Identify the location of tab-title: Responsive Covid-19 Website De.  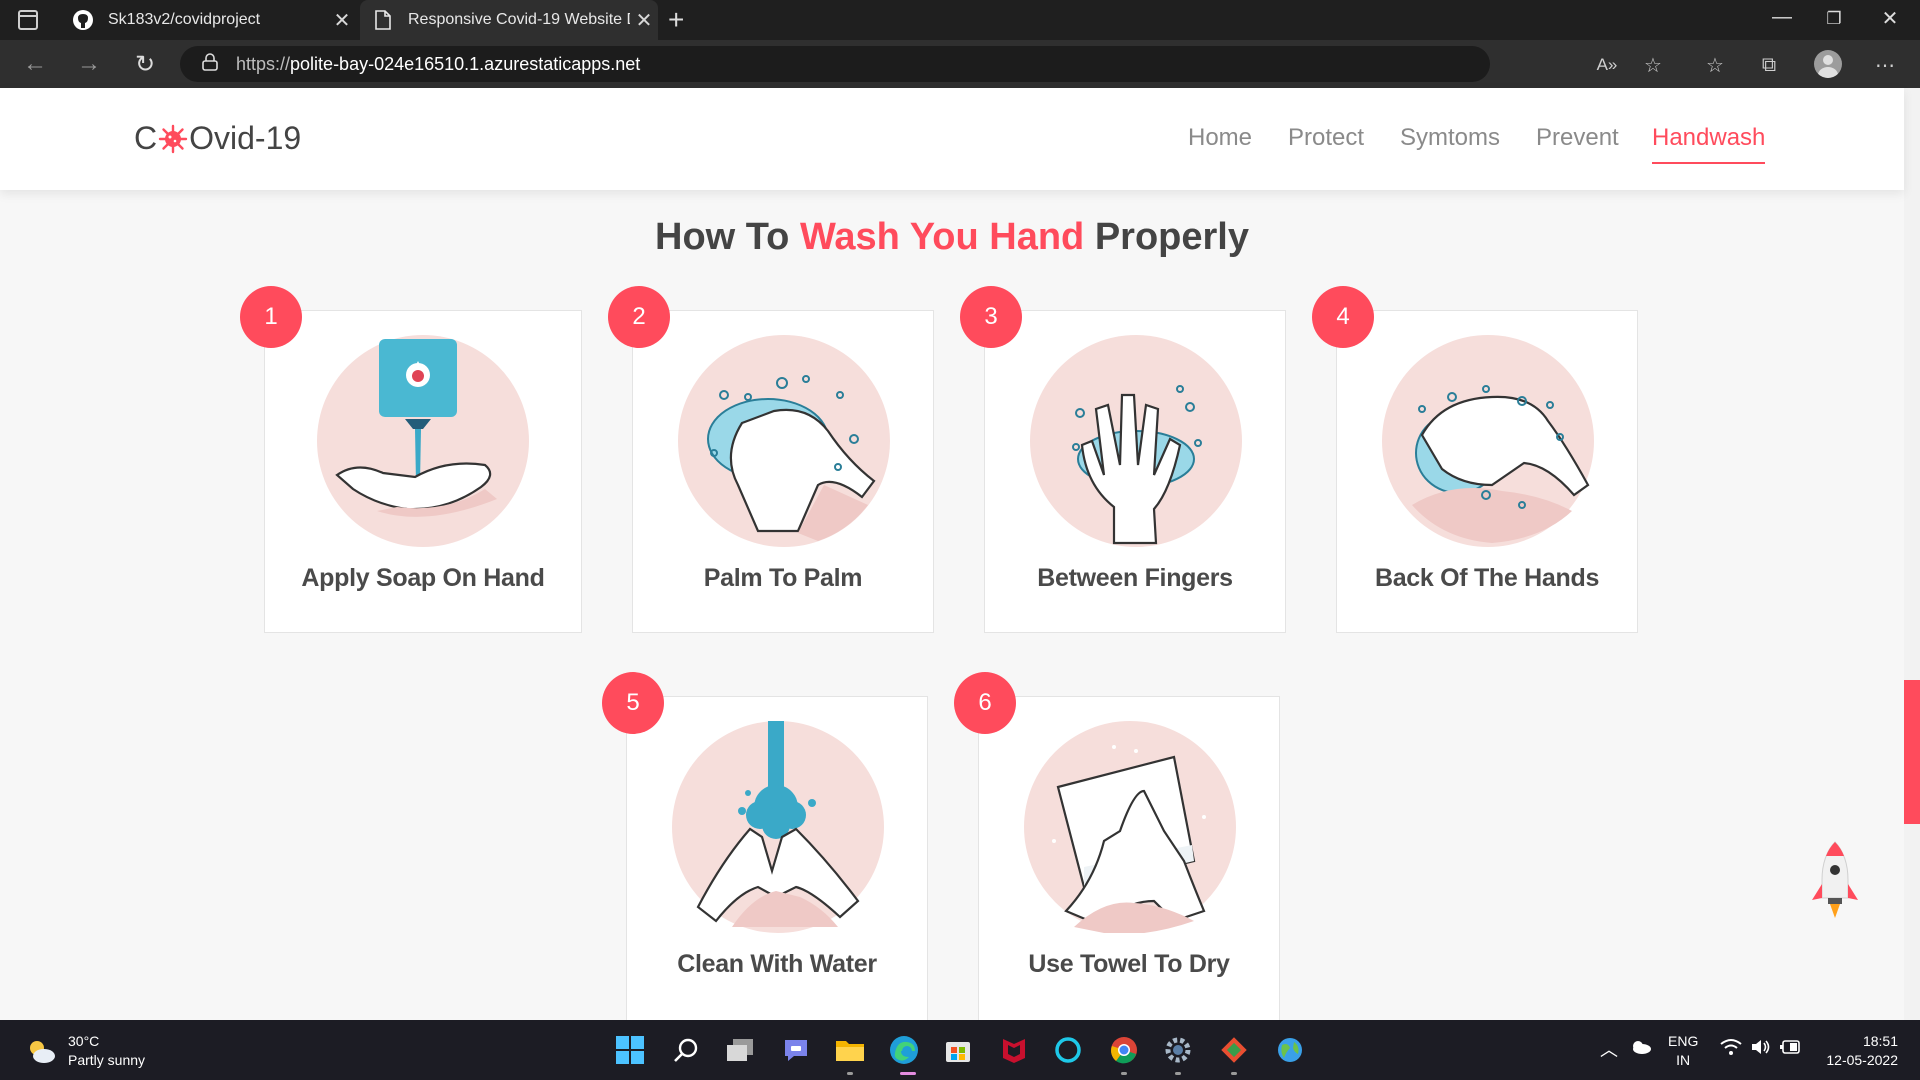
(519, 19).